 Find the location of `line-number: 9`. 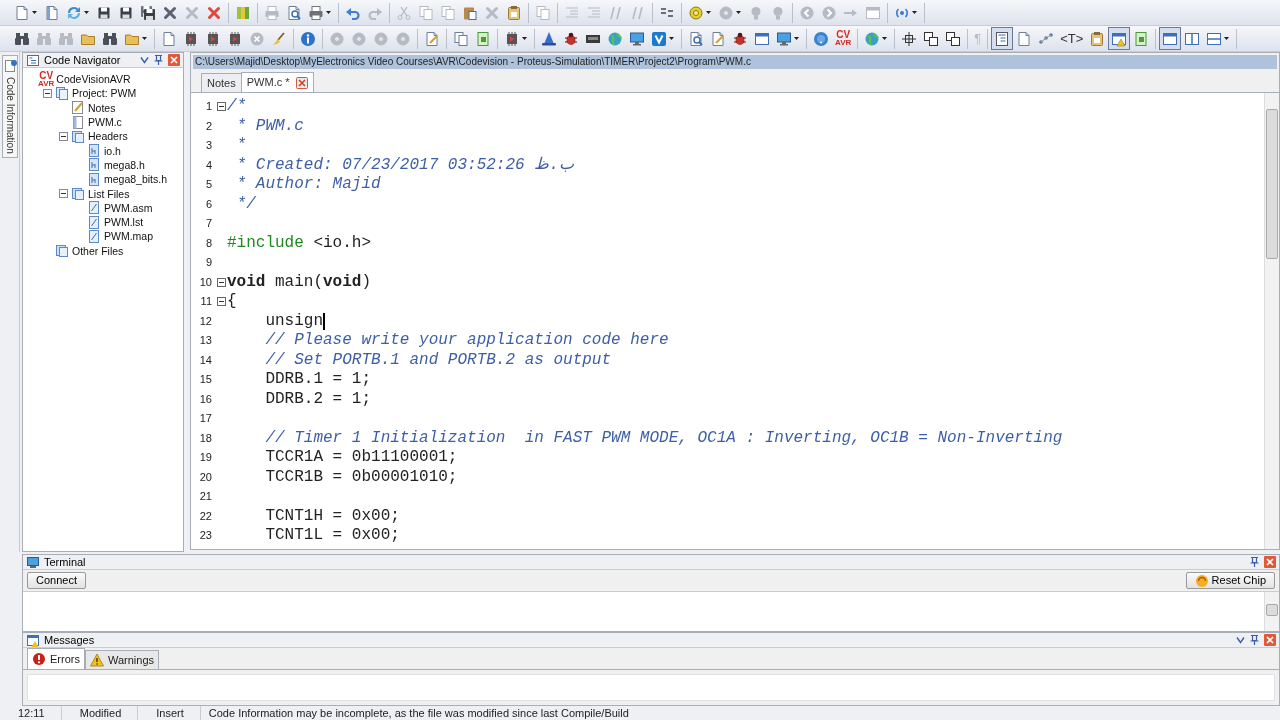

line-number: 9 is located at coordinates (208, 262).